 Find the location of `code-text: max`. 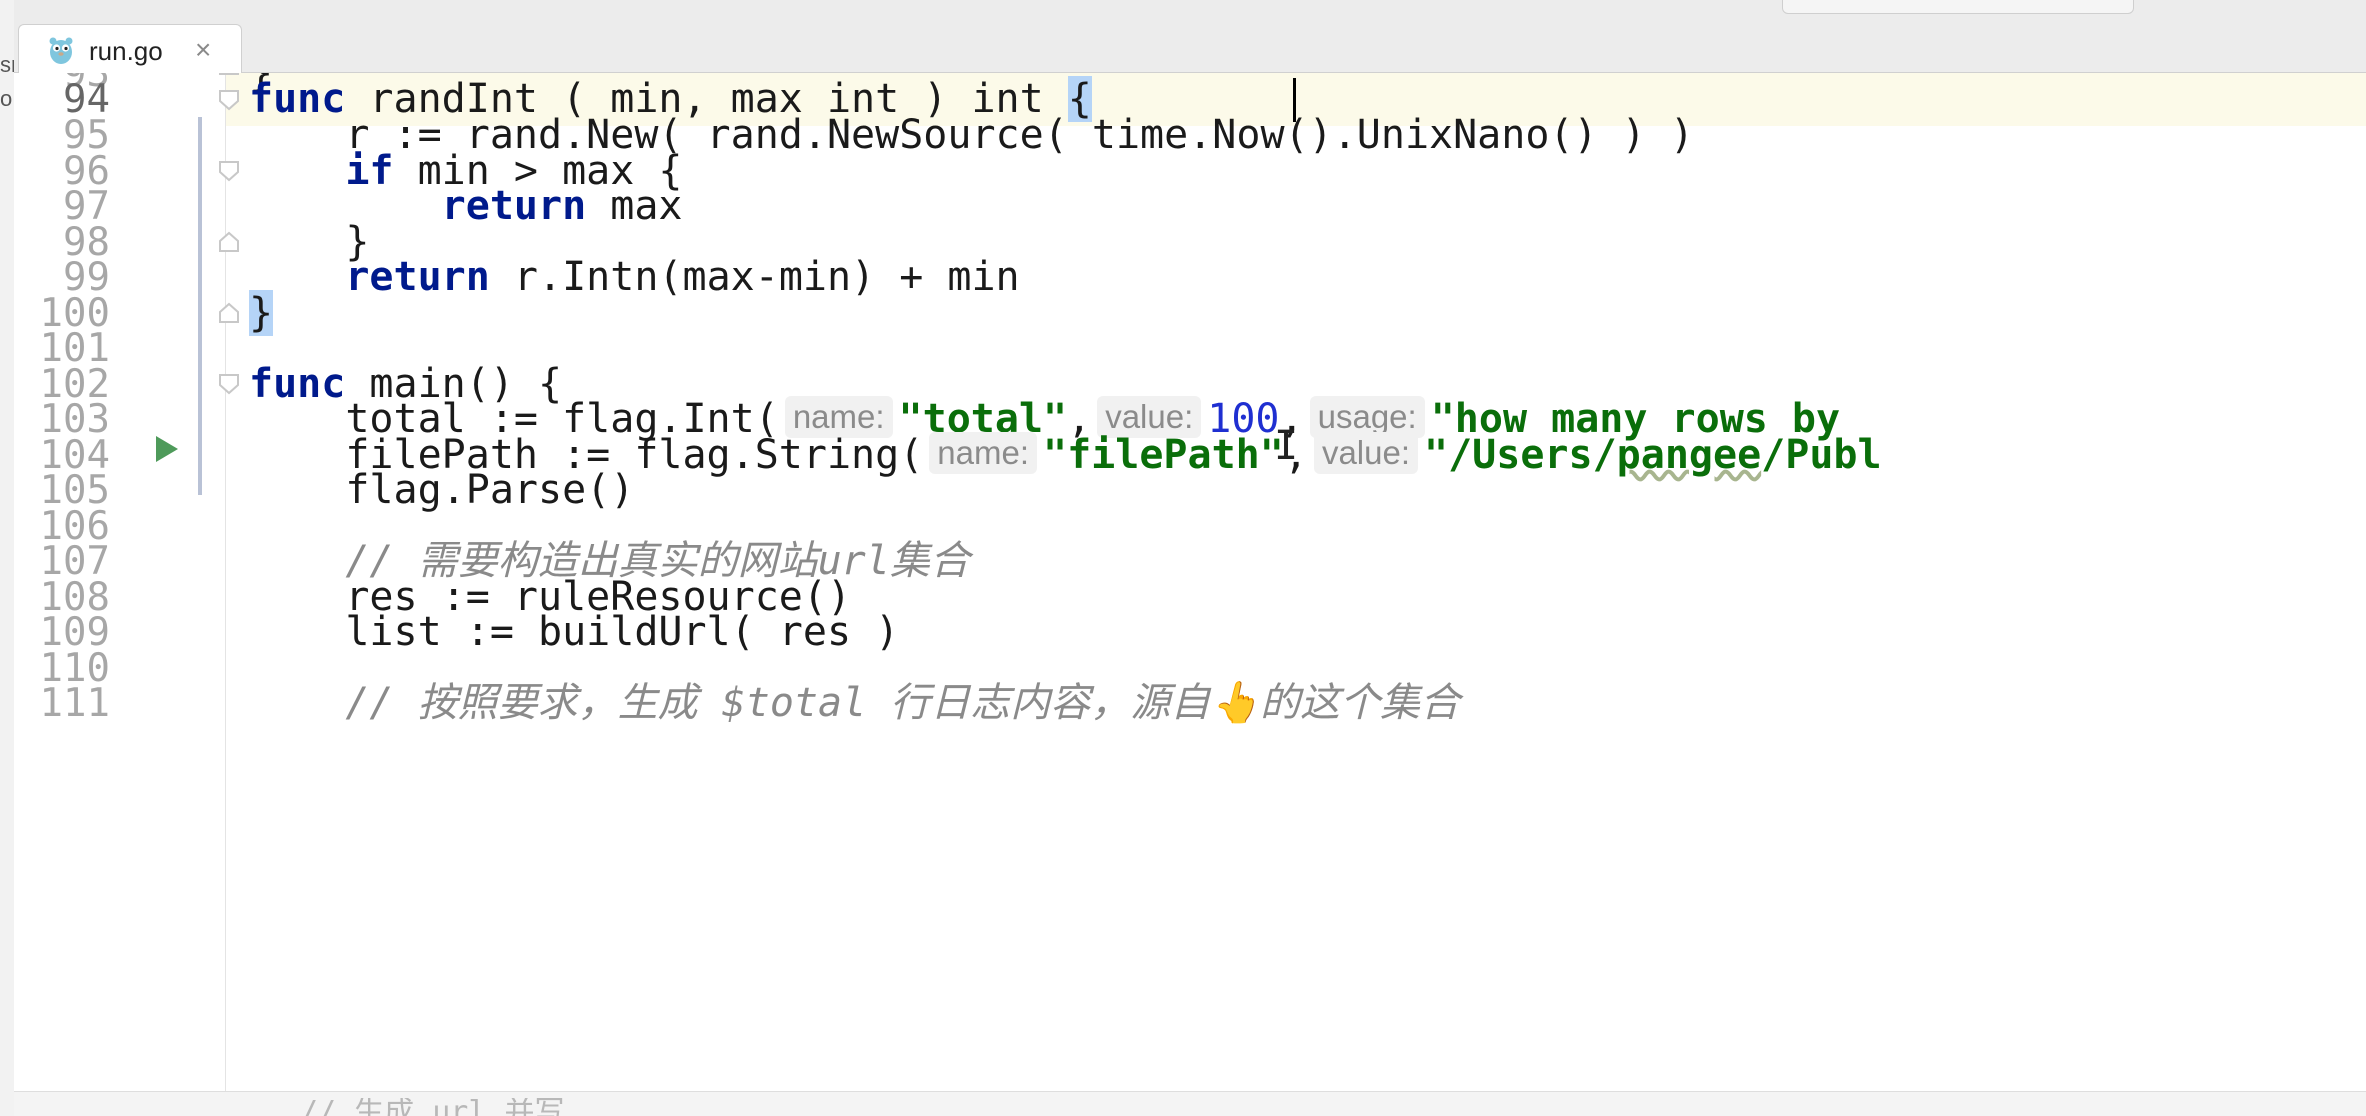

code-text: max is located at coordinates (634, 206).